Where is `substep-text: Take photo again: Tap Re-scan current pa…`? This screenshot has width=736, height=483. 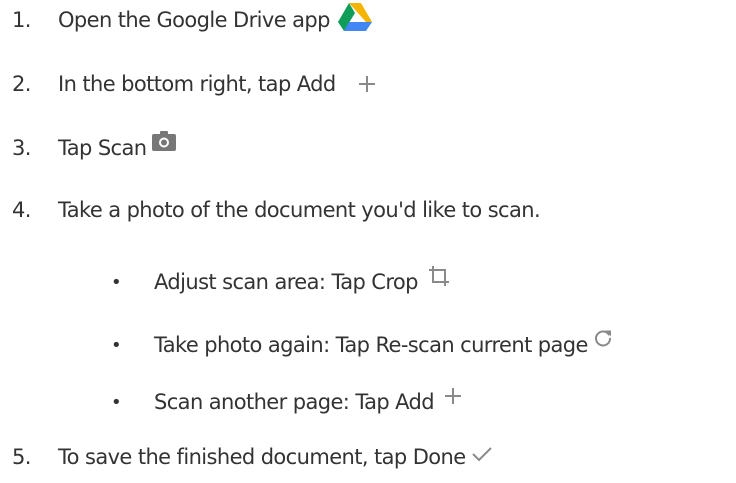 substep-text: Take photo again: Tap Re-scan current pa… is located at coordinates (371, 345).